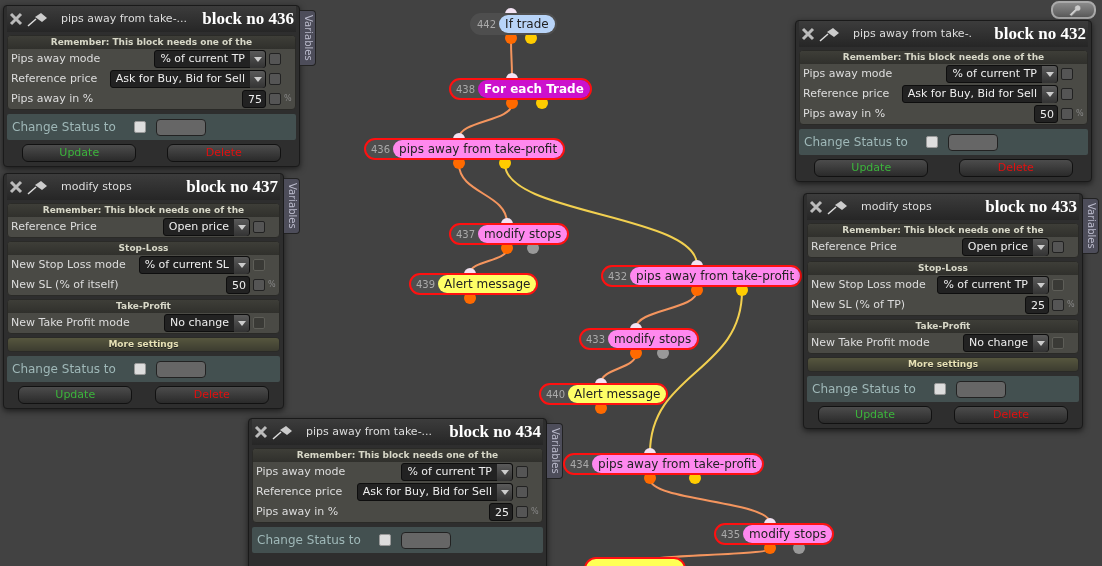 The image size is (1102, 566). Describe the element at coordinates (381, 149) in the screenshot. I see `node-number: 436` at that location.